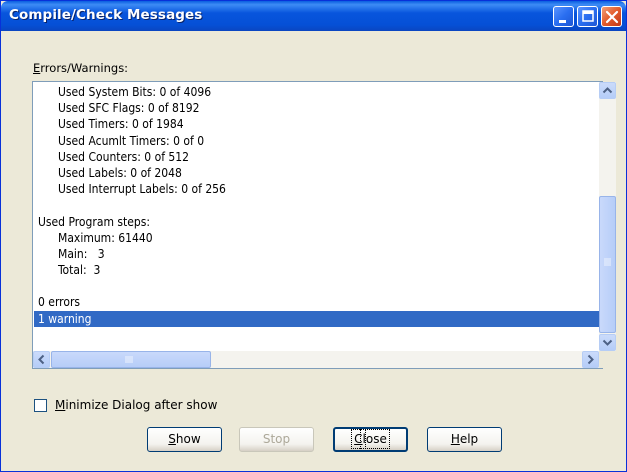  Describe the element at coordinates (316, 141) in the screenshot. I see `message-line: Used Acumlt Timers: 0 of 0` at that location.